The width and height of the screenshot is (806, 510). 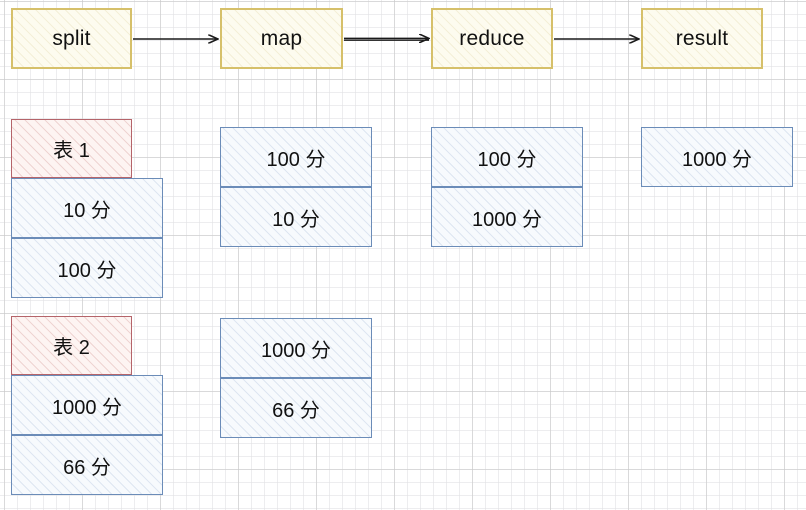 I want to click on table-1-row-2-label: 100 分, so click(x=87, y=270).